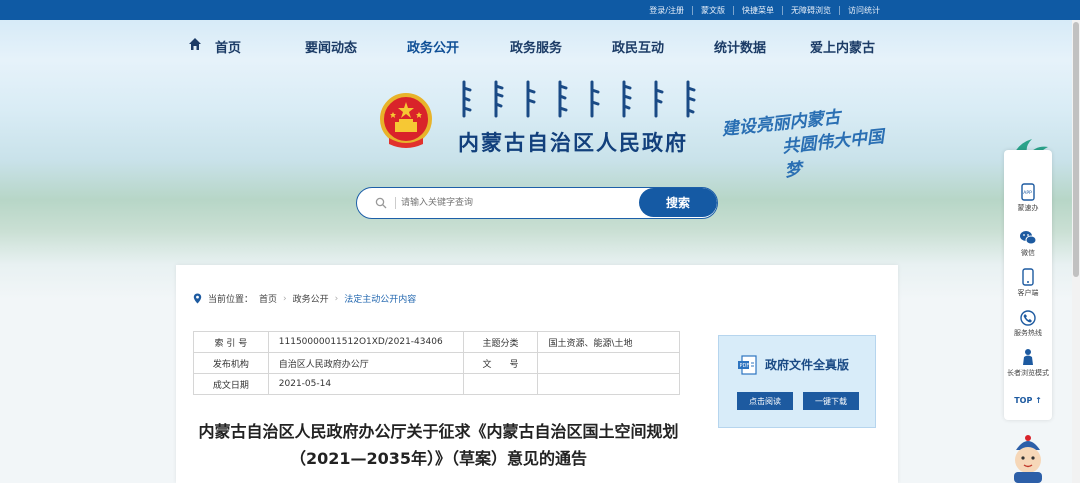  What do you see at coordinates (311, 298) in the screenshot?
I see `breadcrumb-gov-affairs-open: 政务公开` at bounding box center [311, 298].